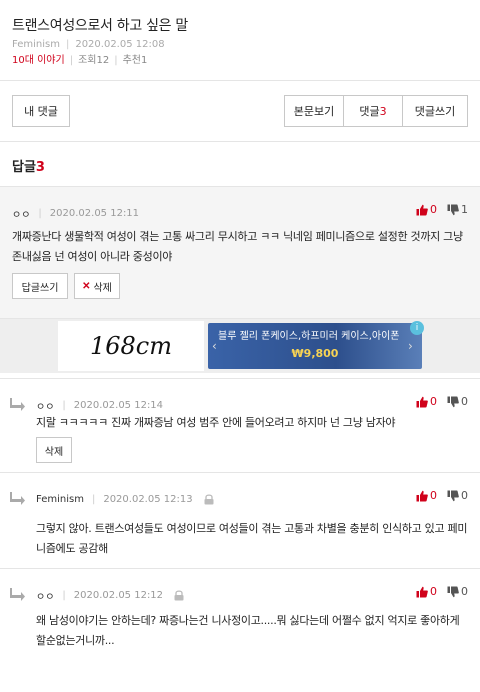 The width and height of the screenshot is (480, 692). Describe the element at coordinates (120, 44) in the screenshot. I see `post-date: 2020.02.05 12:08` at that location.